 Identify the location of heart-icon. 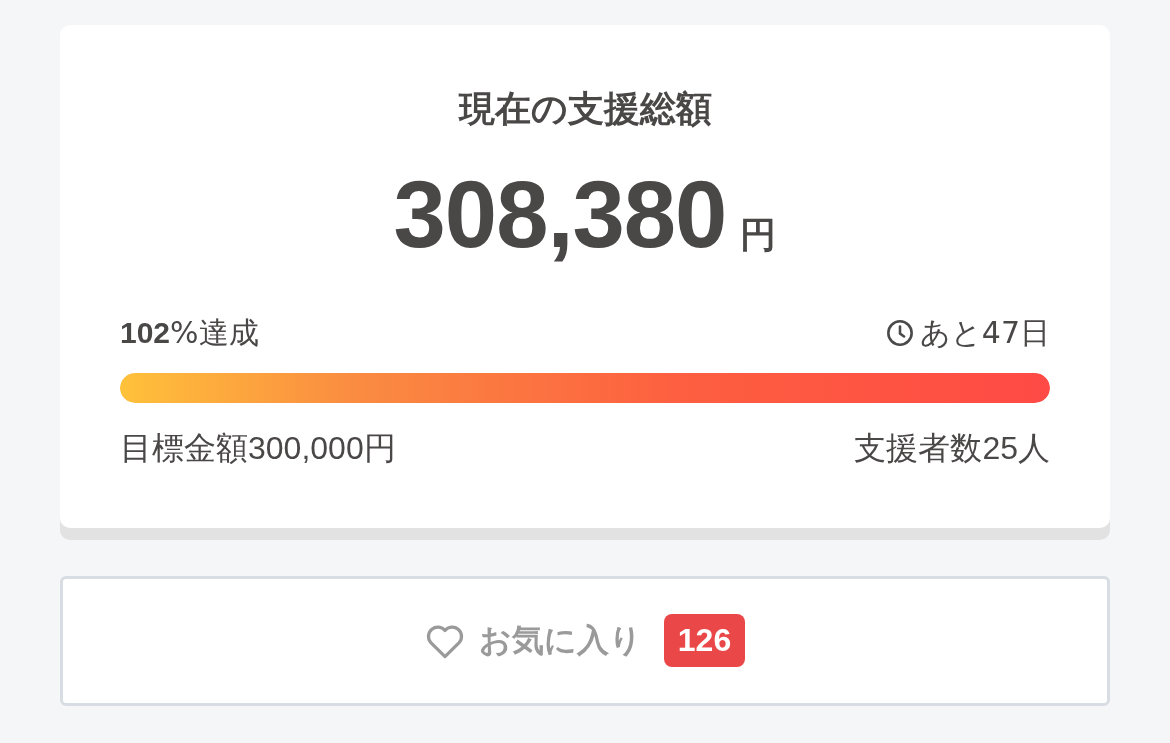
(444, 640).